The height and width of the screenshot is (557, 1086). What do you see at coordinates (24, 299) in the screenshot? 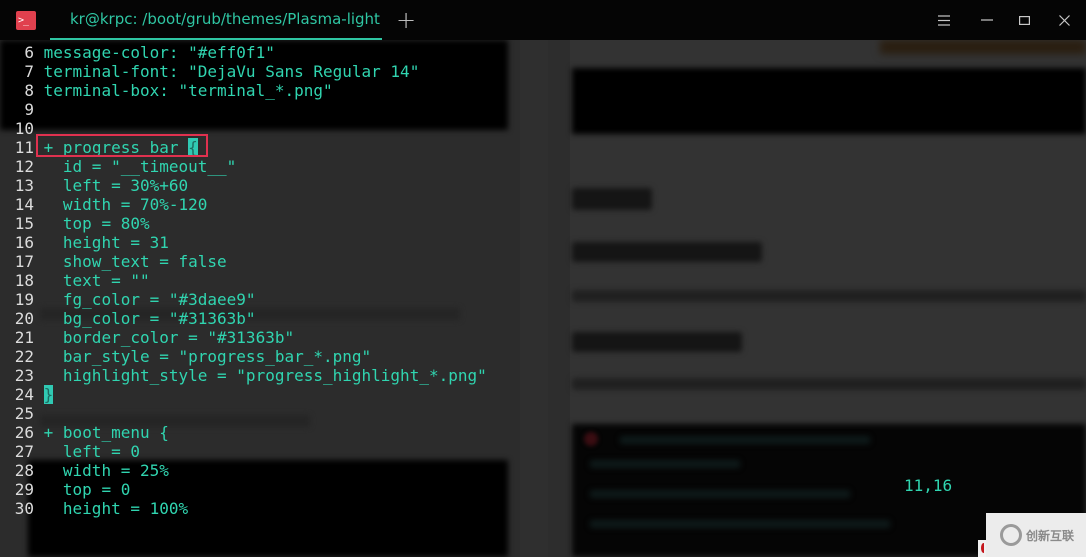
I see `line-number: 19` at bounding box center [24, 299].